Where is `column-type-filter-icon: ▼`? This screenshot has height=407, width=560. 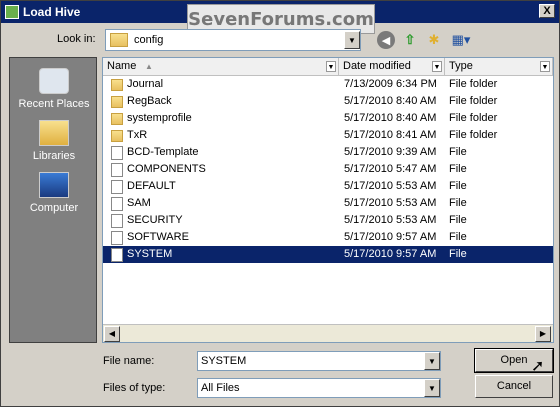 column-type-filter-icon: ▼ is located at coordinates (545, 66).